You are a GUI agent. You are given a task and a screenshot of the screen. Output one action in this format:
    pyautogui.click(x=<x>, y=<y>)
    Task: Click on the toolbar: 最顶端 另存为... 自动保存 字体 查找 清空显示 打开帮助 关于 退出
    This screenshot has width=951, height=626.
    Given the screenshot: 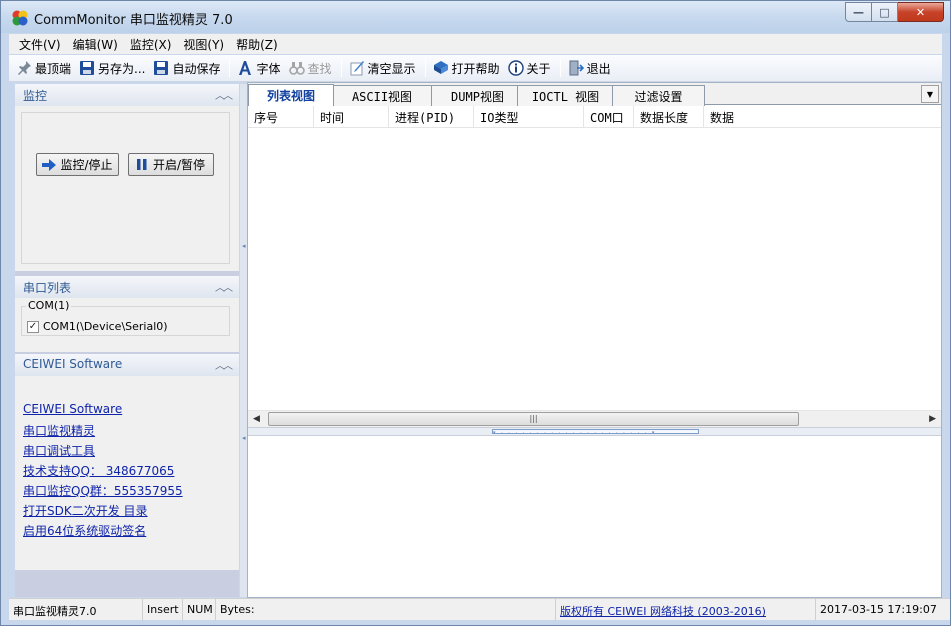 What is the action you would take?
    pyautogui.click(x=475, y=68)
    